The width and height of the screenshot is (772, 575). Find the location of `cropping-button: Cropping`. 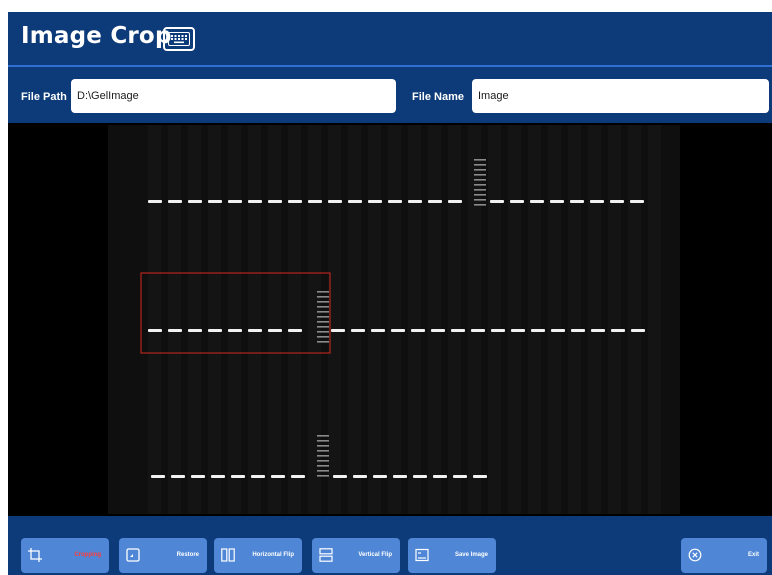

cropping-button: Cropping is located at coordinates (65, 555).